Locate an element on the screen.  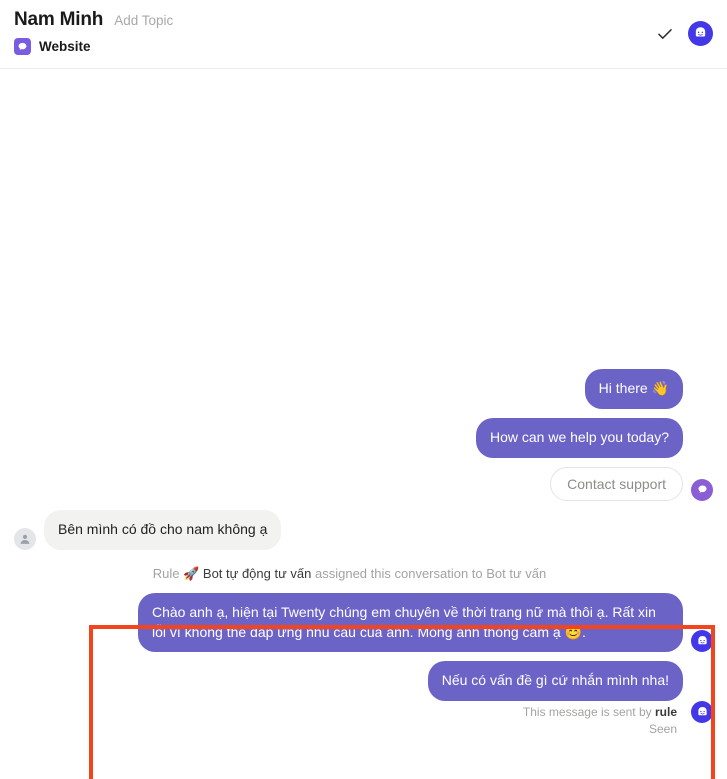
agent-message-bubble: Nếu có vấn đề gì cứ nhắn mình nha! is located at coordinates (555, 681).